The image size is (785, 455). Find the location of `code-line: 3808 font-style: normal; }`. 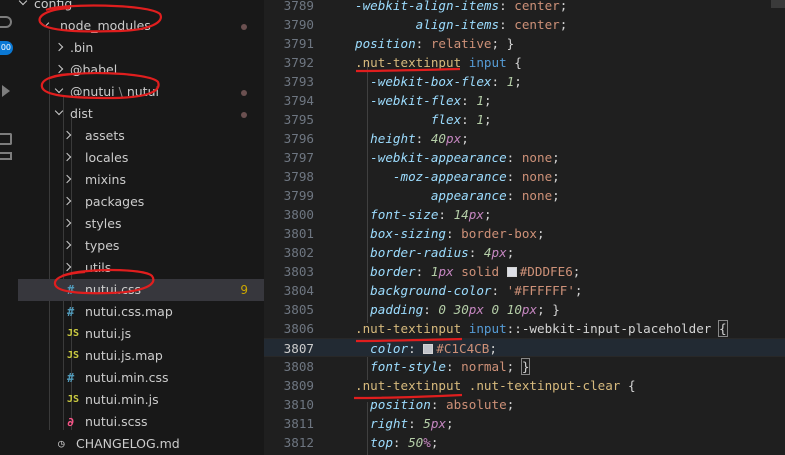

code-line: 3808 font-style: normal; } is located at coordinates (524, 366).